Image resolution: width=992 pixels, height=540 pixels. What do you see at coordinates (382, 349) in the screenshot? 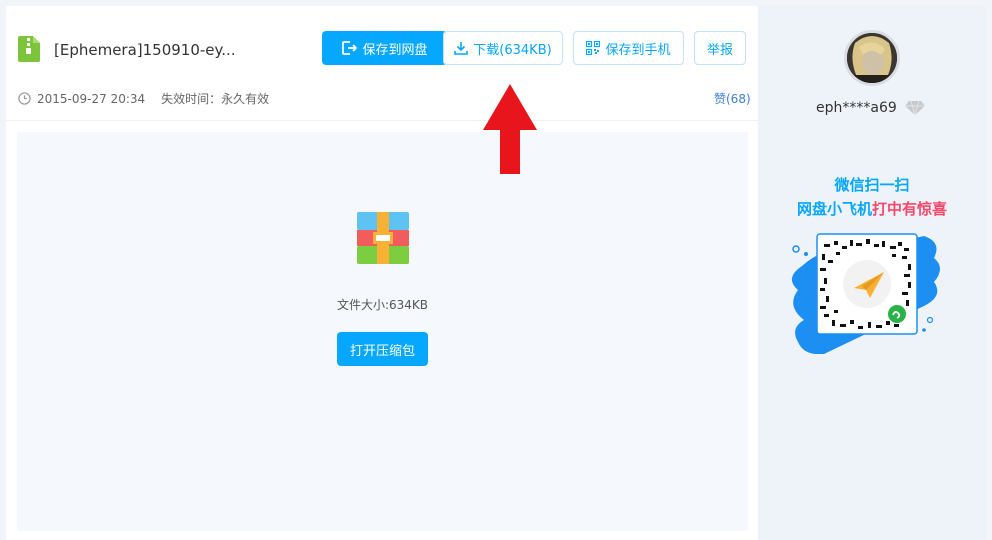
I see `open-archive-button: 打开压缩包` at bounding box center [382, 349].